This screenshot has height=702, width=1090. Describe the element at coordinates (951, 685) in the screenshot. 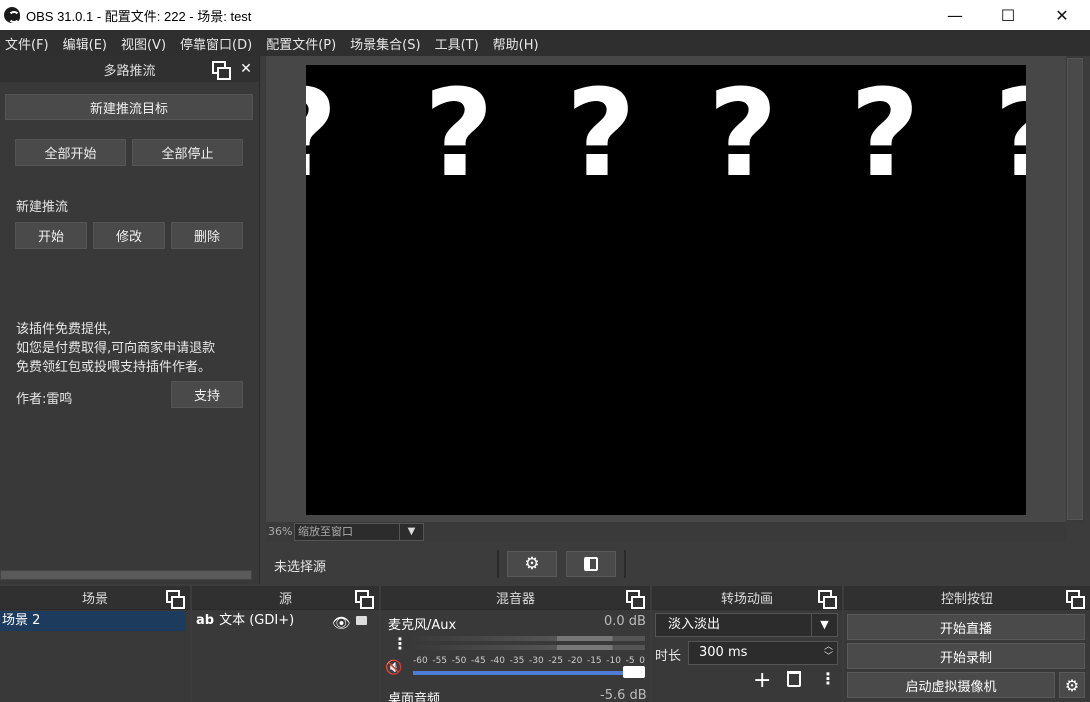

I see `start-virtual-camera-button: 启动虚拟摄像机` at that location.